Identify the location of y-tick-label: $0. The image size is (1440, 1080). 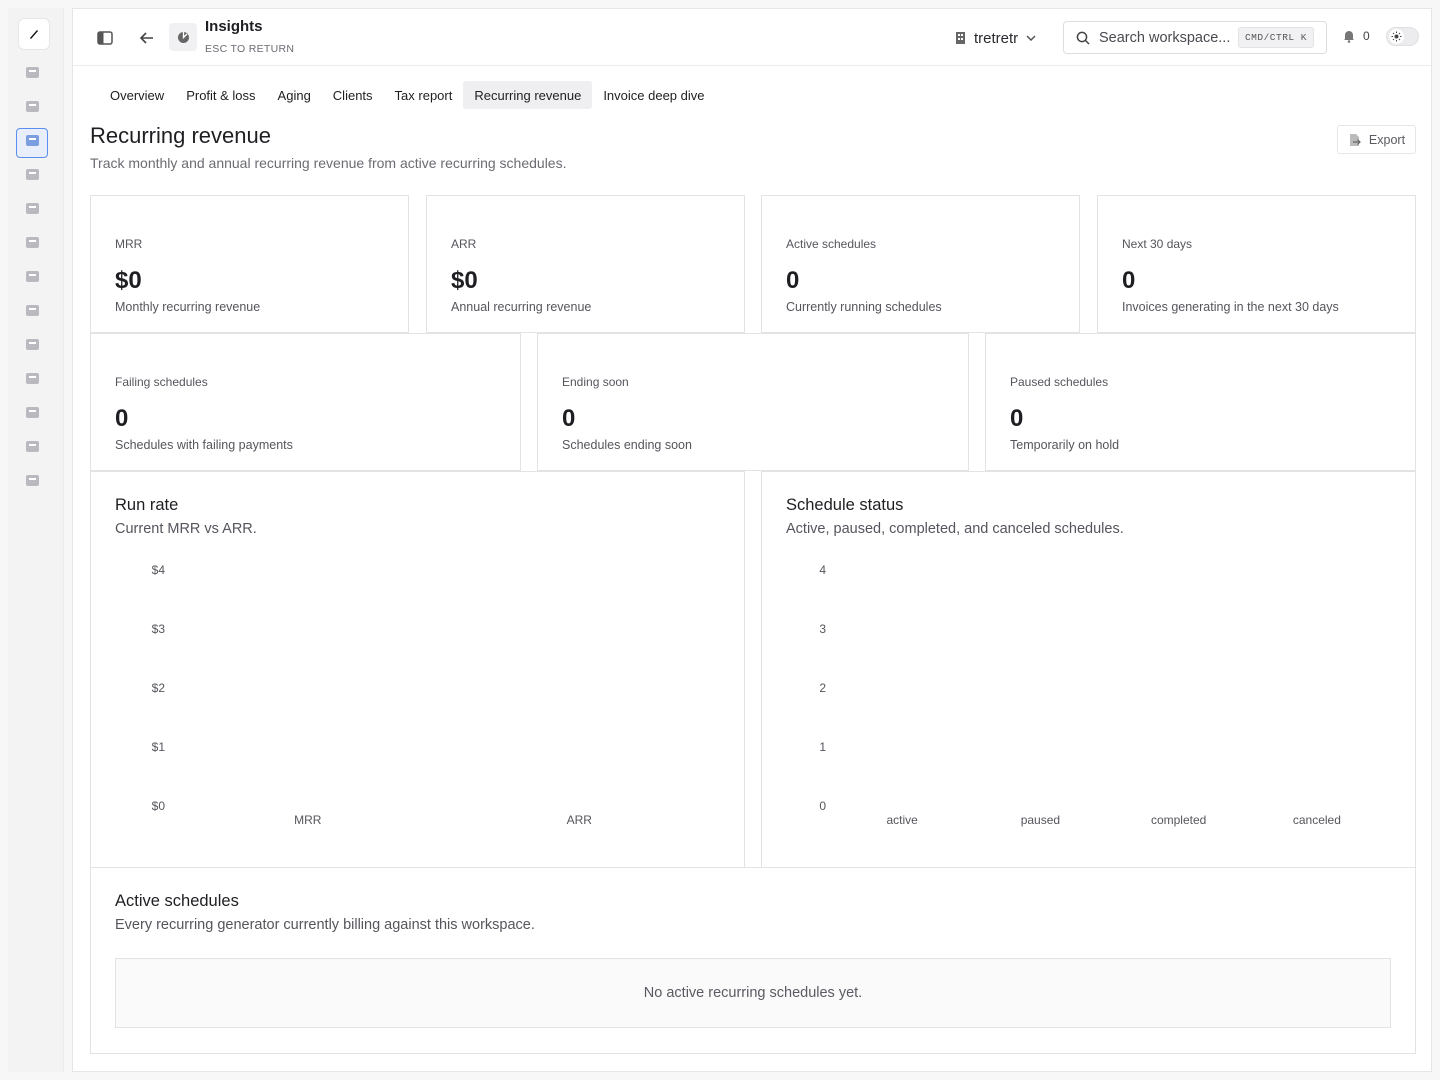
(159, 806).